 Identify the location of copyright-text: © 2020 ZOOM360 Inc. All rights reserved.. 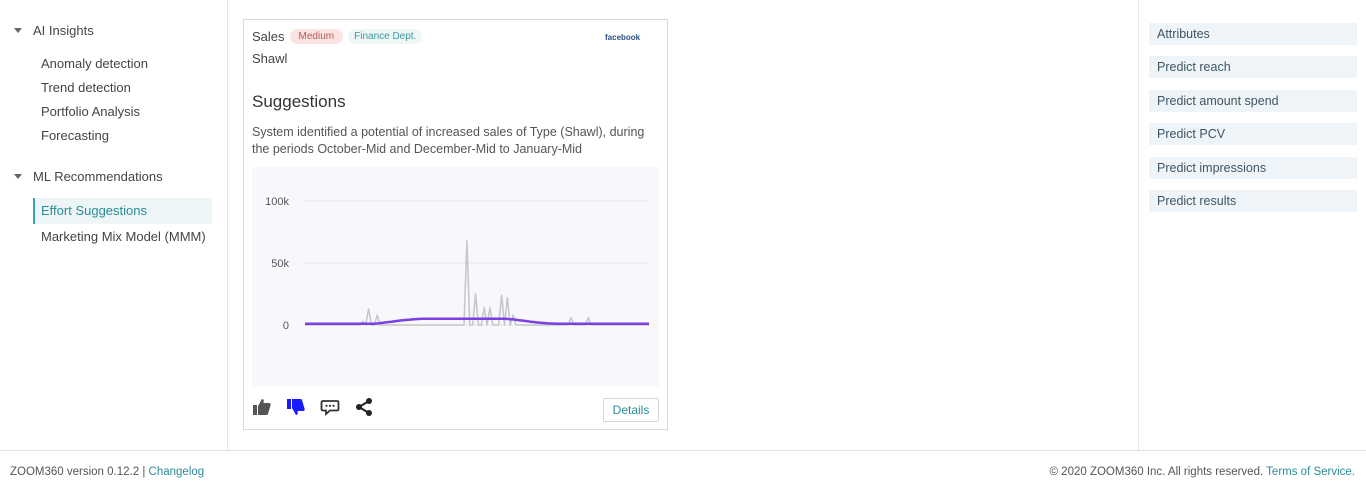
(1156, 472).